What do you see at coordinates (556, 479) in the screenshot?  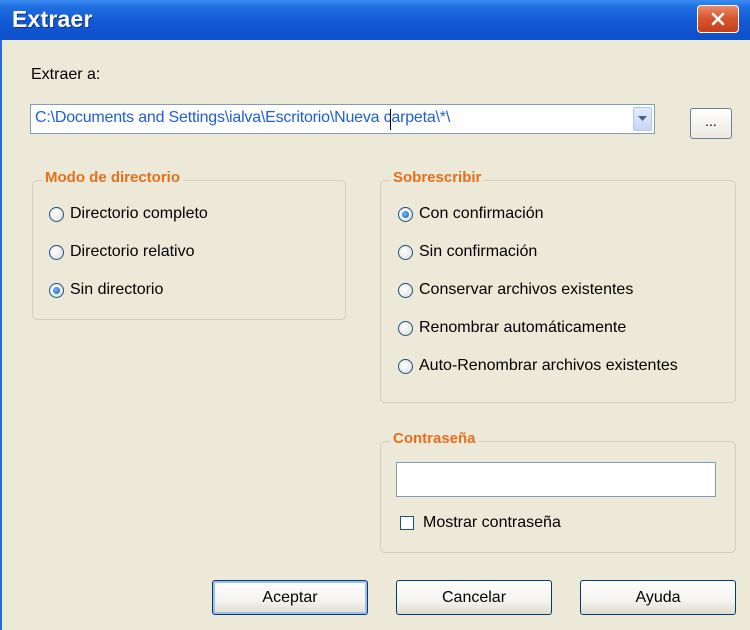 I see `password-field` at bounding box center [556, 479].